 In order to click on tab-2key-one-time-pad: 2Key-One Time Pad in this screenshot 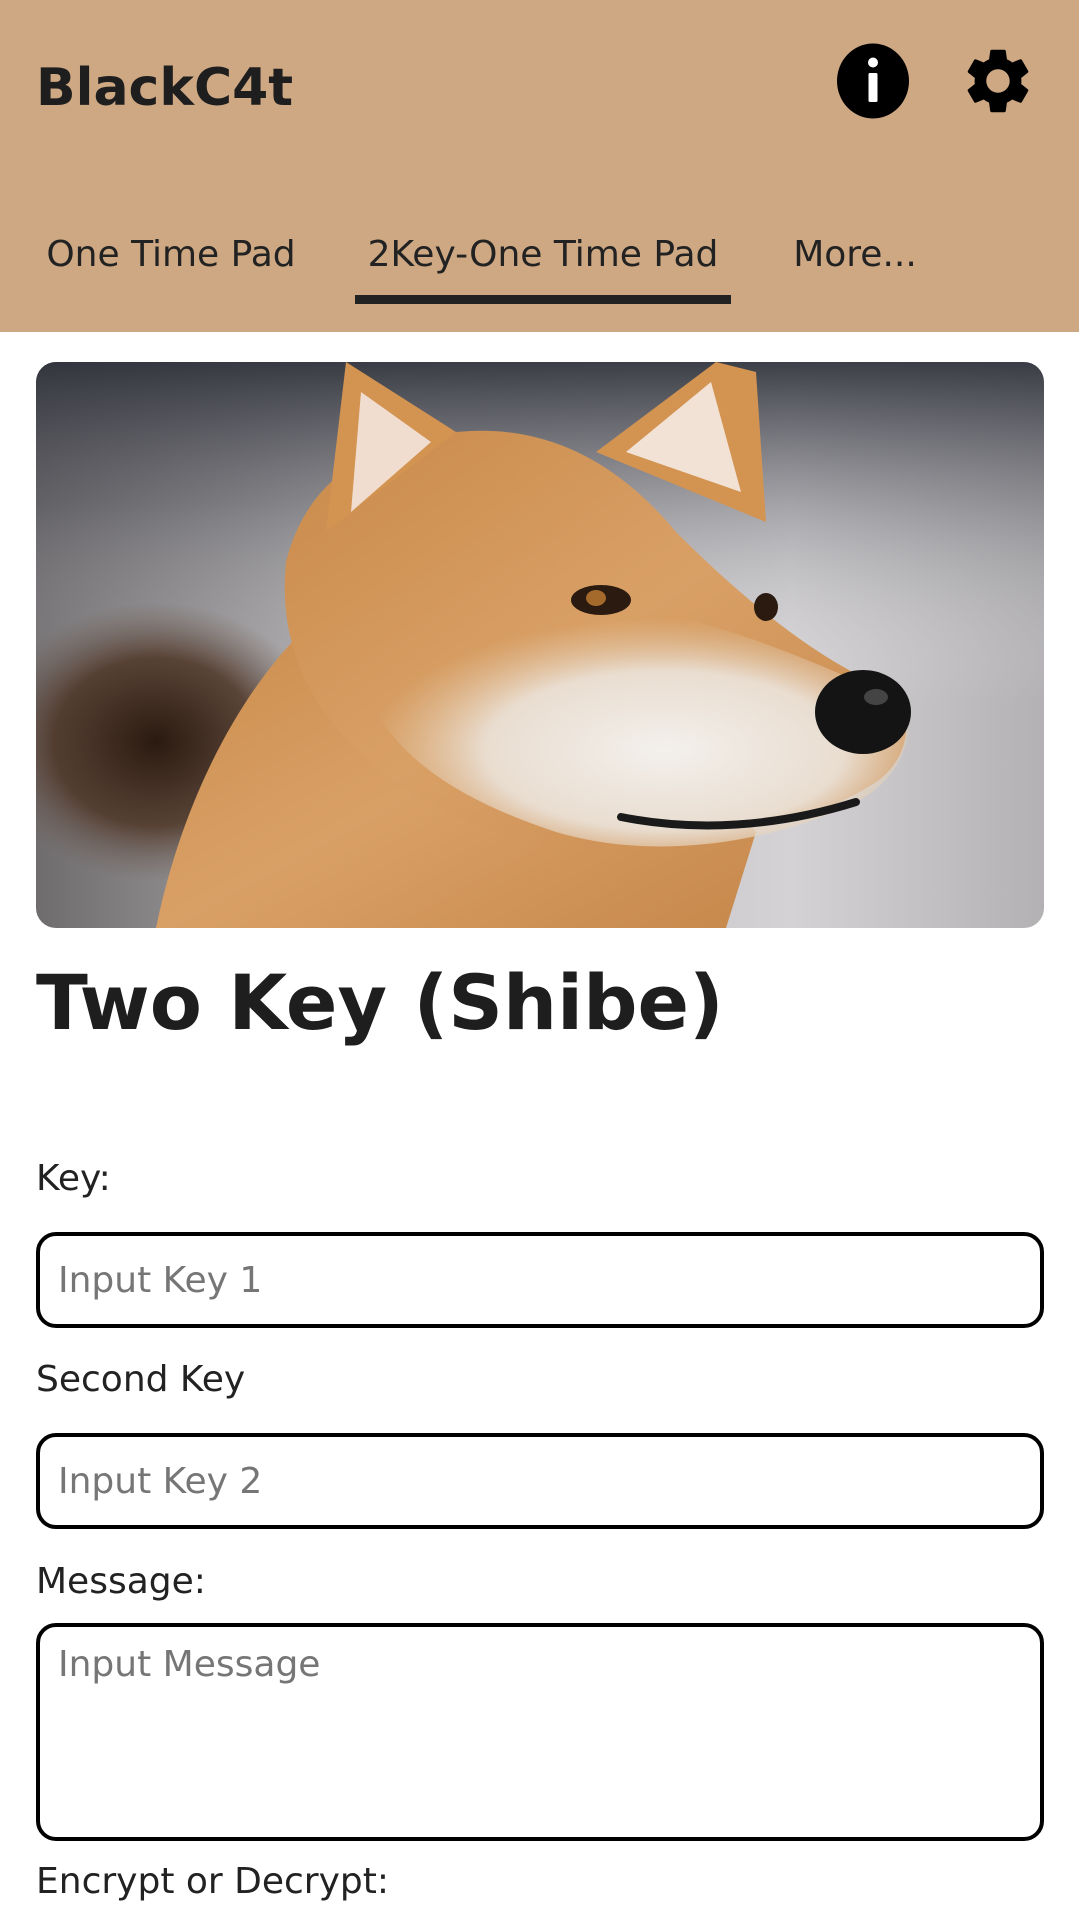, I will do `click(543, 260)`.